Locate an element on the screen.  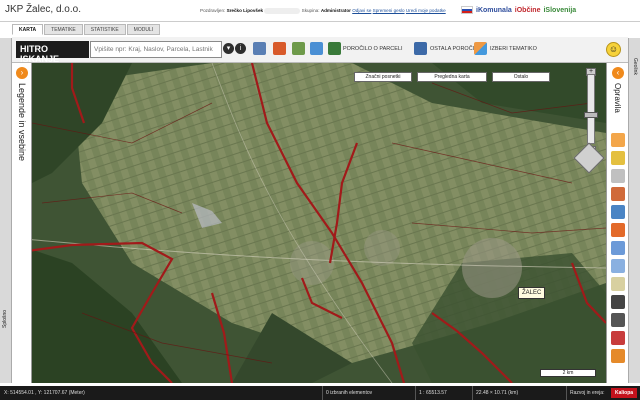
search-input is located at coordinates (156, 49).